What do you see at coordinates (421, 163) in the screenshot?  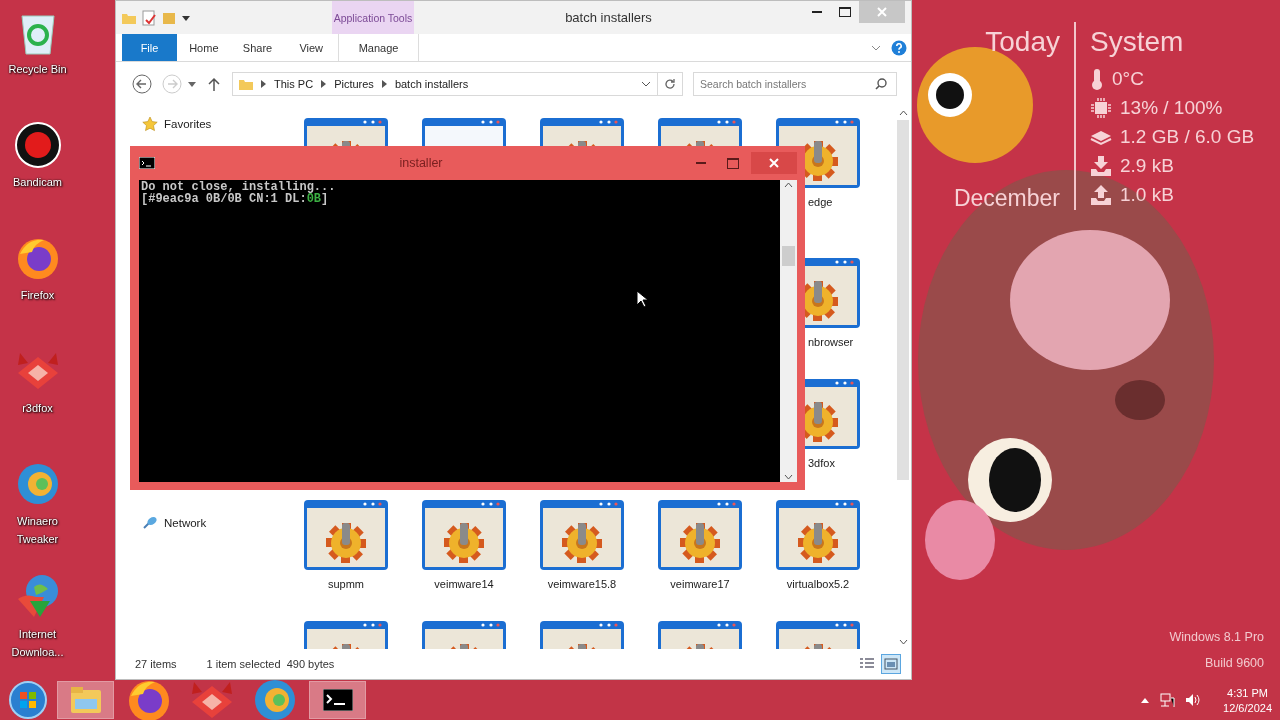 I see `window-title: installer` at bounding box center [421, 163].